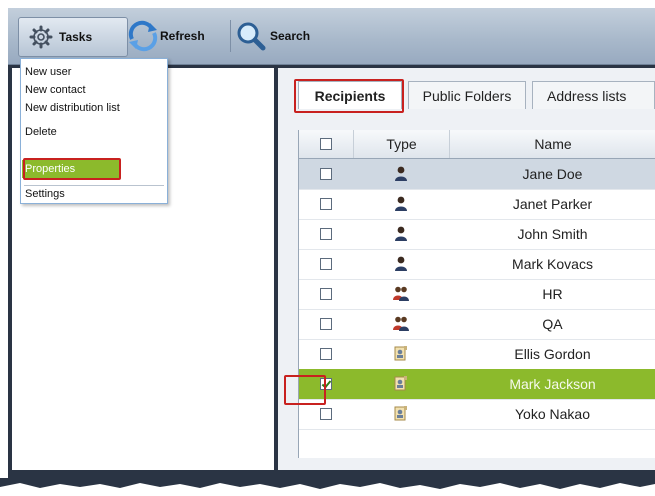 This screenshot has width=655, height=496. I want to click on recipient-name: Janet Parker, so click(552, 204).